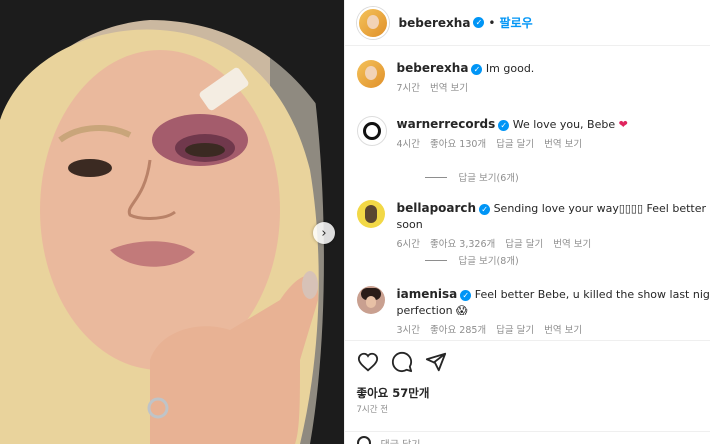 Image resolution: width=710 pixels, height=444 pixels. I want to click on send-icon, so click(436, 362).